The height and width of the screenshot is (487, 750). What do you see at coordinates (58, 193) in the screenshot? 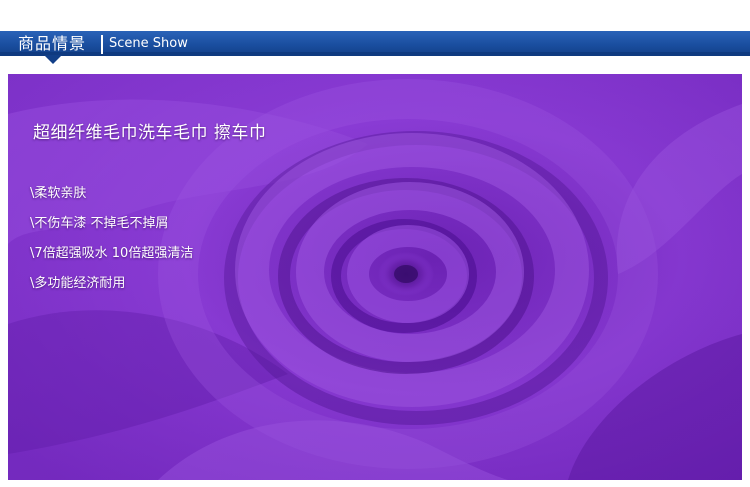
I see `feature-item: \柔软亲肤` at bounding box center [58, 193].